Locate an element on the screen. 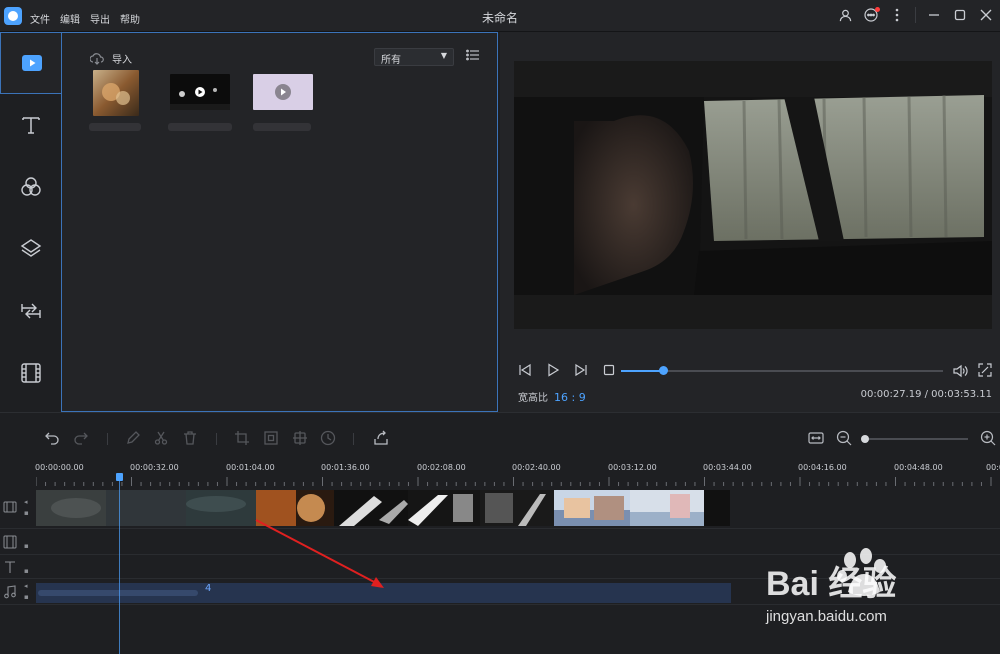 The height and width of the screenshot is (654, 1000). more-icon is located at coordinates (897, 15).